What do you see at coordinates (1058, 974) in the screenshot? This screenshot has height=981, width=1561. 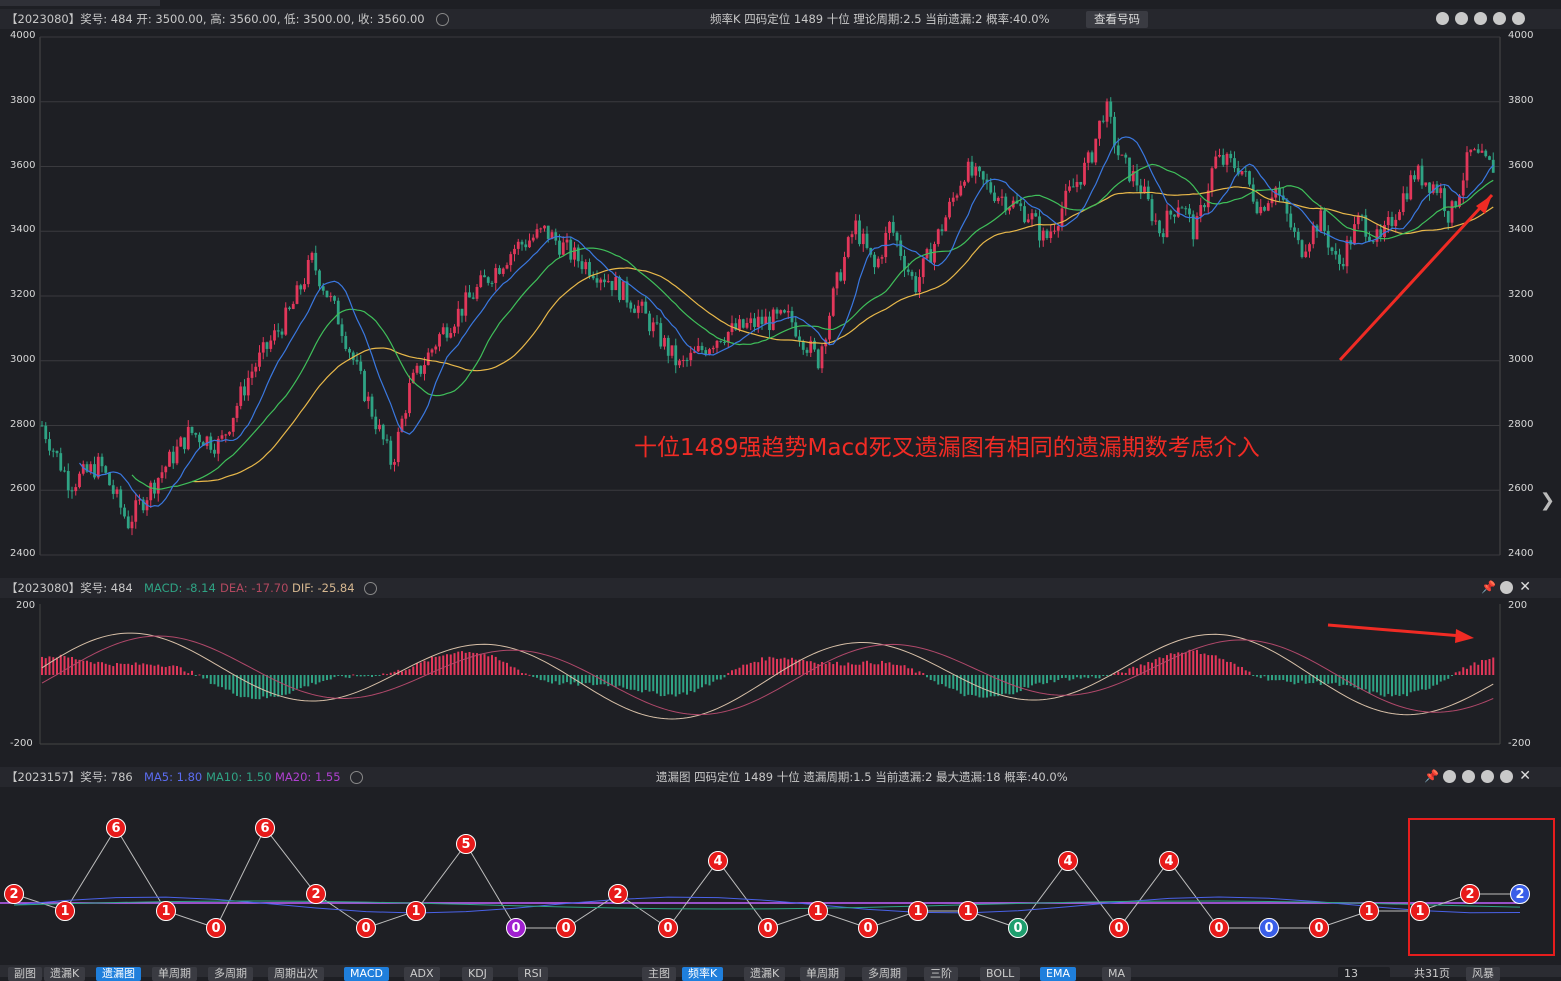 I see `bottom-tab: EMA` at bounding box center [1058, 974].